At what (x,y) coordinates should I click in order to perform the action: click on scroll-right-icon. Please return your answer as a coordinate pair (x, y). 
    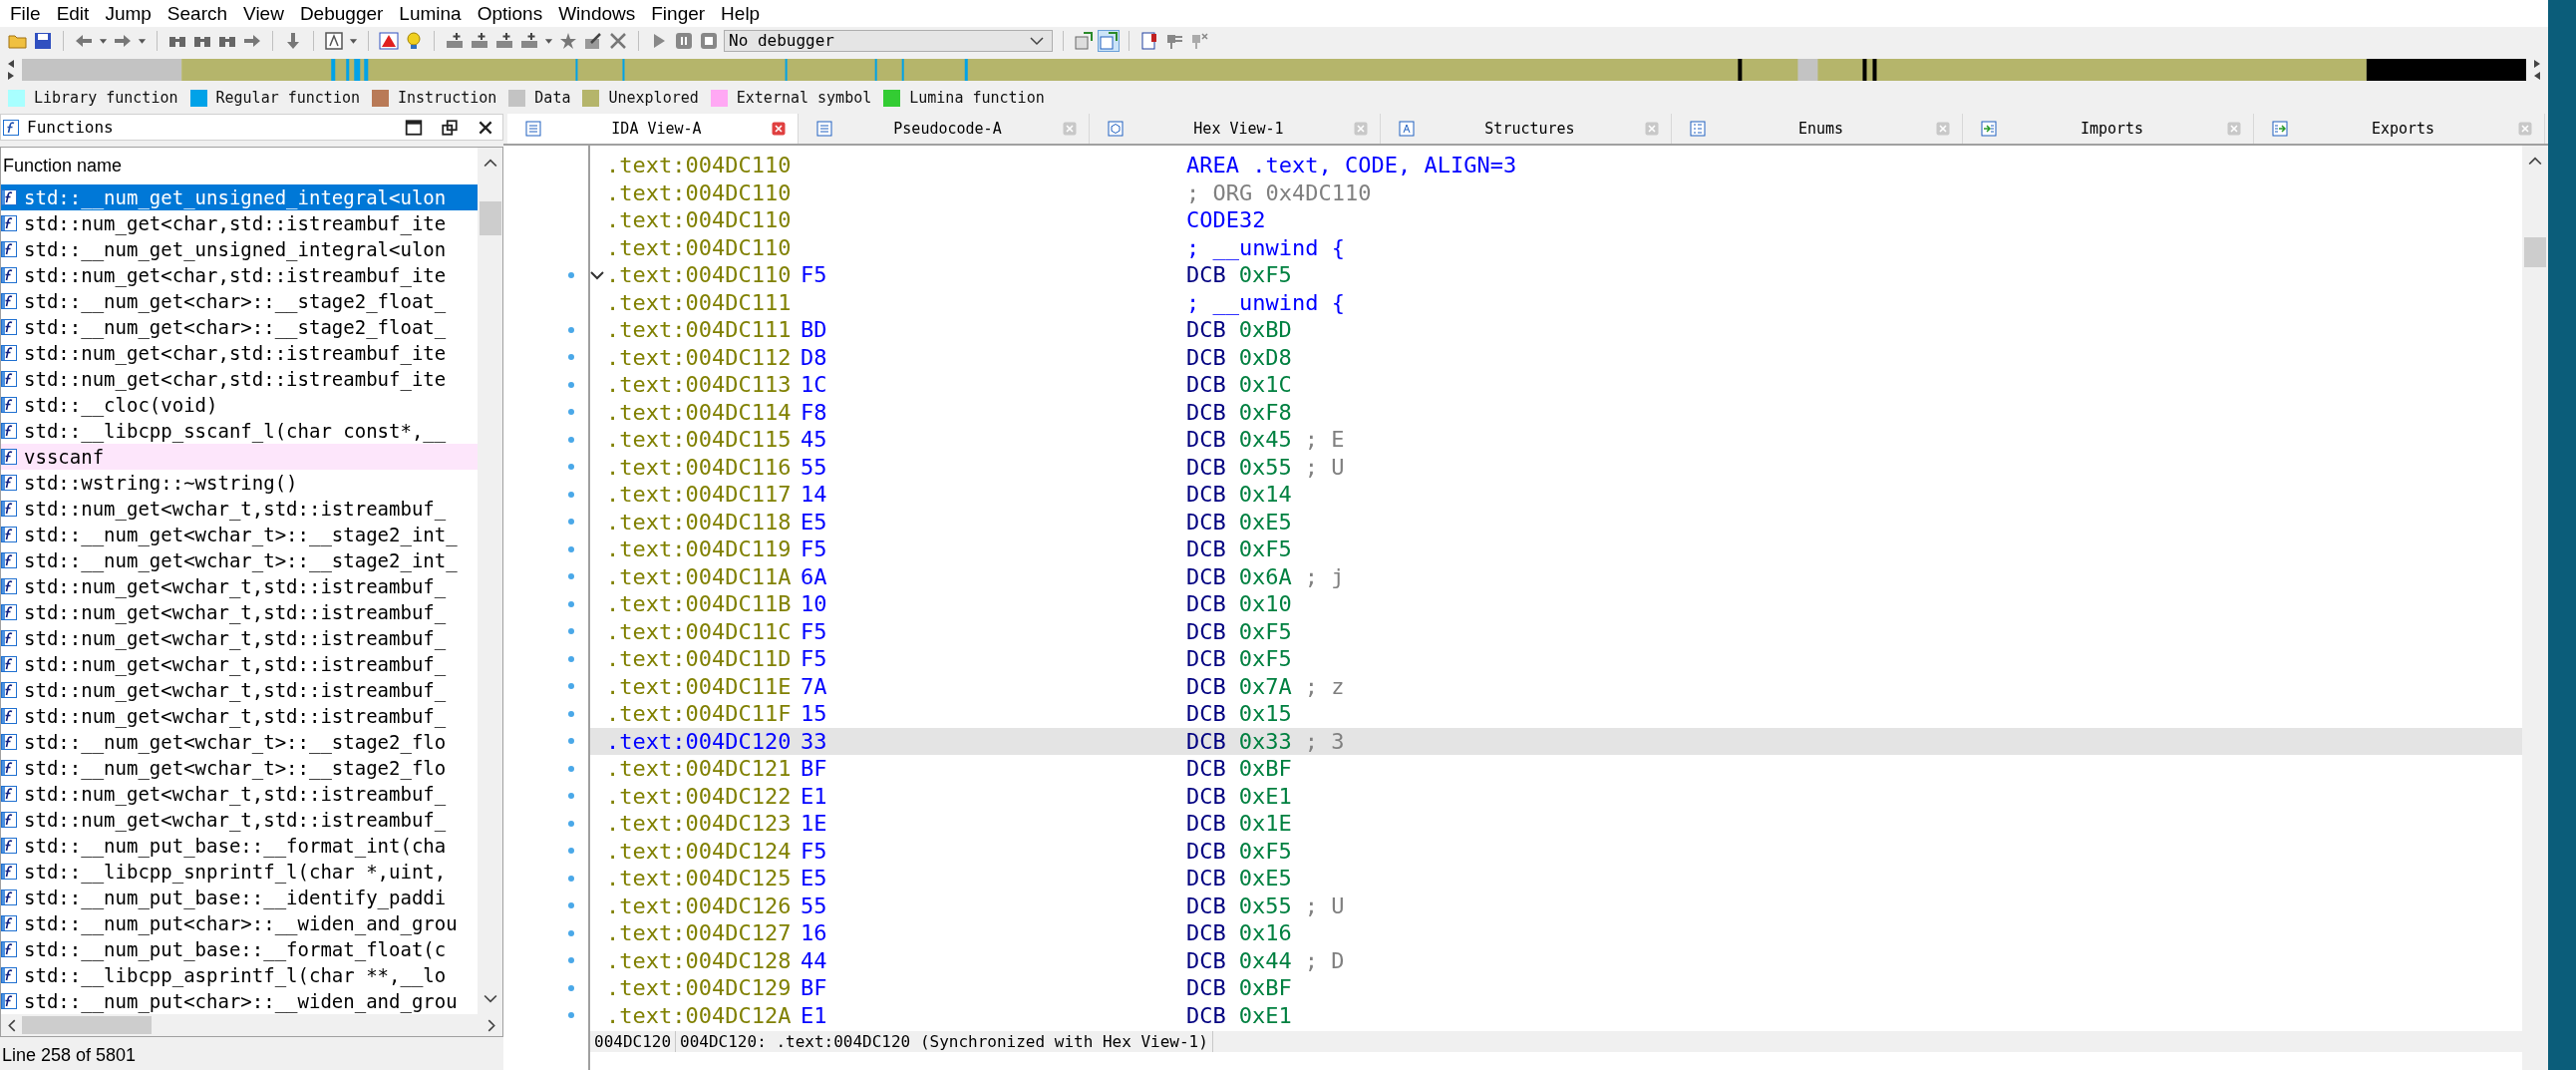
    Looking at the image, I should click on (491, 1025).